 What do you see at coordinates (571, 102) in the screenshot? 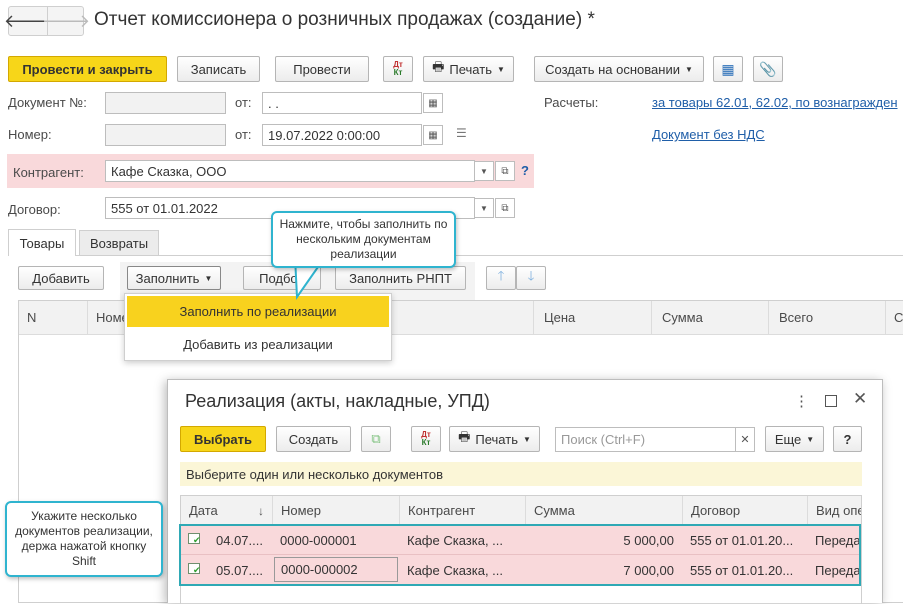
I see `settlements-label: Расчеты:` at bounding box center [571, 102].